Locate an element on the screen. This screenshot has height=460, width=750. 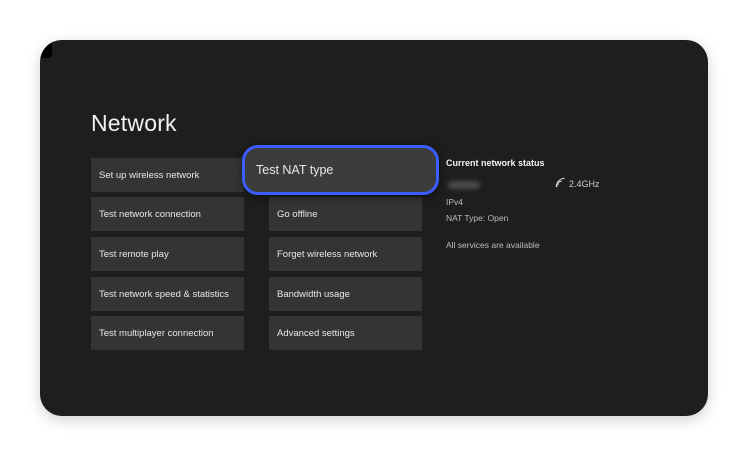
corner-mark is located at coordinates (46, 49).